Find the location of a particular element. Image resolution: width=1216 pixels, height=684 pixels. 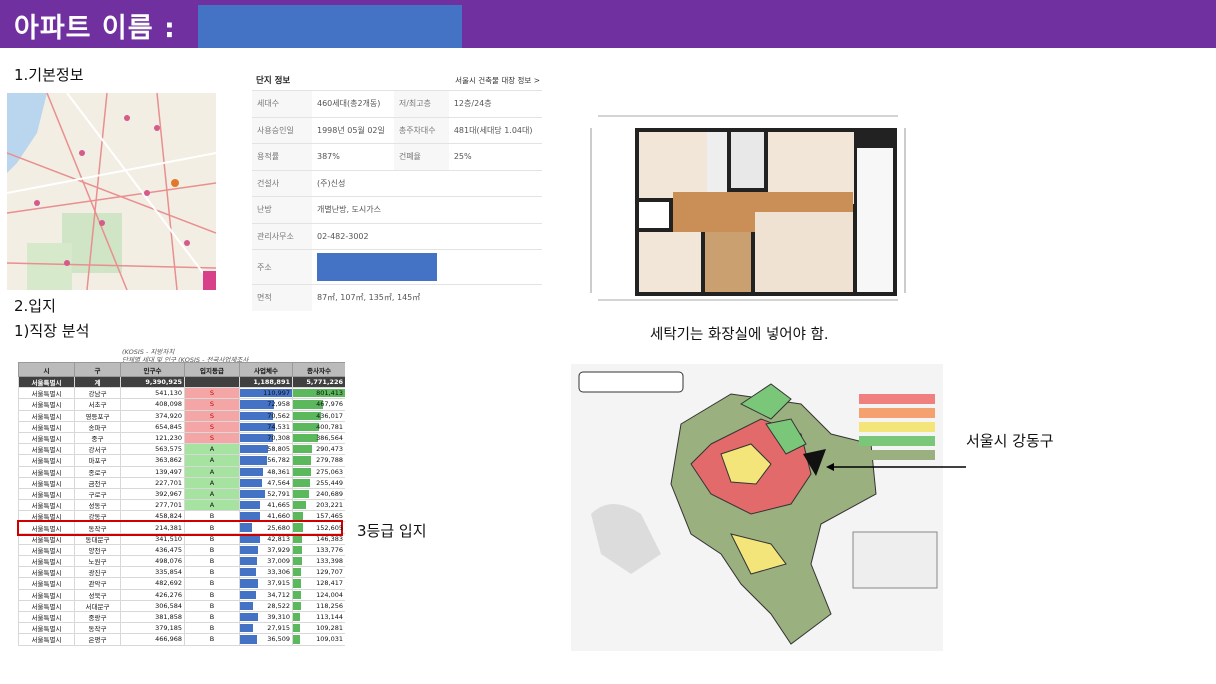

table-cell: 363,862 is located at coordinates (152, 460).